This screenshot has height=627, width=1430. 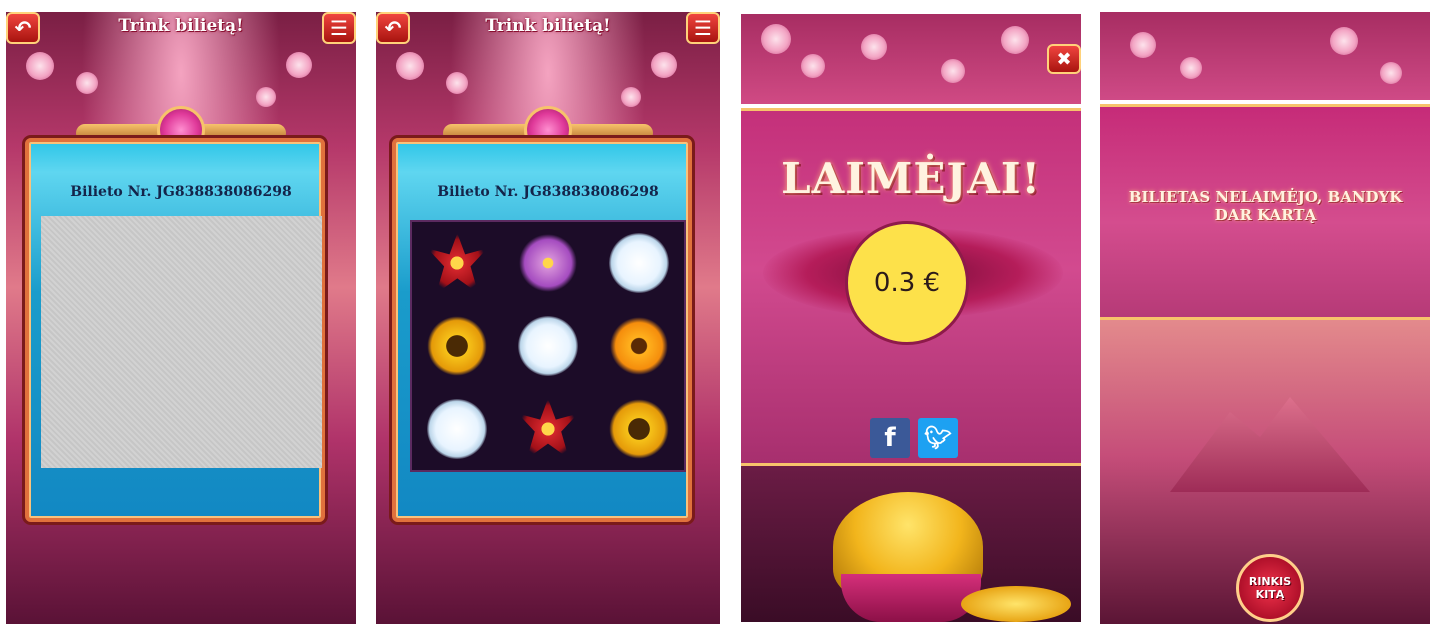 What do you see at coordinates (1016, 604) in the screenshot?
I see `gold-coins-pile-icon` at bounding box center [1016, 604].